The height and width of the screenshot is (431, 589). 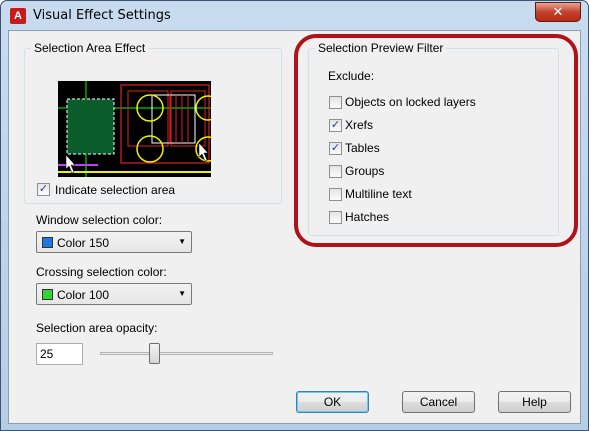 What do you see at coordinates (47, 242) in the screenshot?
I see `window-color-swatch` at bounding box center [47, 242].